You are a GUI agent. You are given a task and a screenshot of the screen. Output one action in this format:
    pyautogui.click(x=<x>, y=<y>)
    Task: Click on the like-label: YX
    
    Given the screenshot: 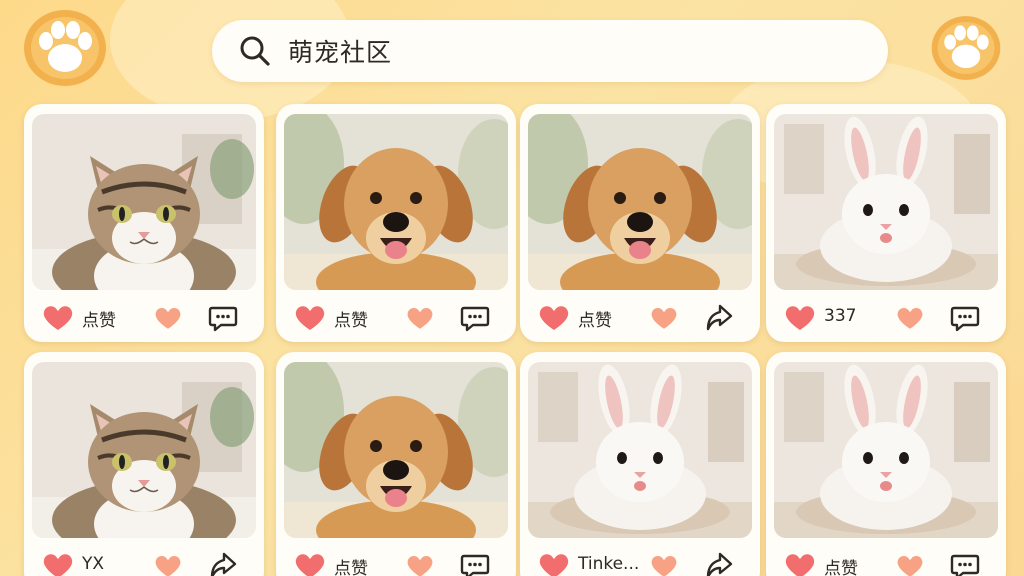 What is the action you would take?
    pyautogui.click(x=93, y=564)
    